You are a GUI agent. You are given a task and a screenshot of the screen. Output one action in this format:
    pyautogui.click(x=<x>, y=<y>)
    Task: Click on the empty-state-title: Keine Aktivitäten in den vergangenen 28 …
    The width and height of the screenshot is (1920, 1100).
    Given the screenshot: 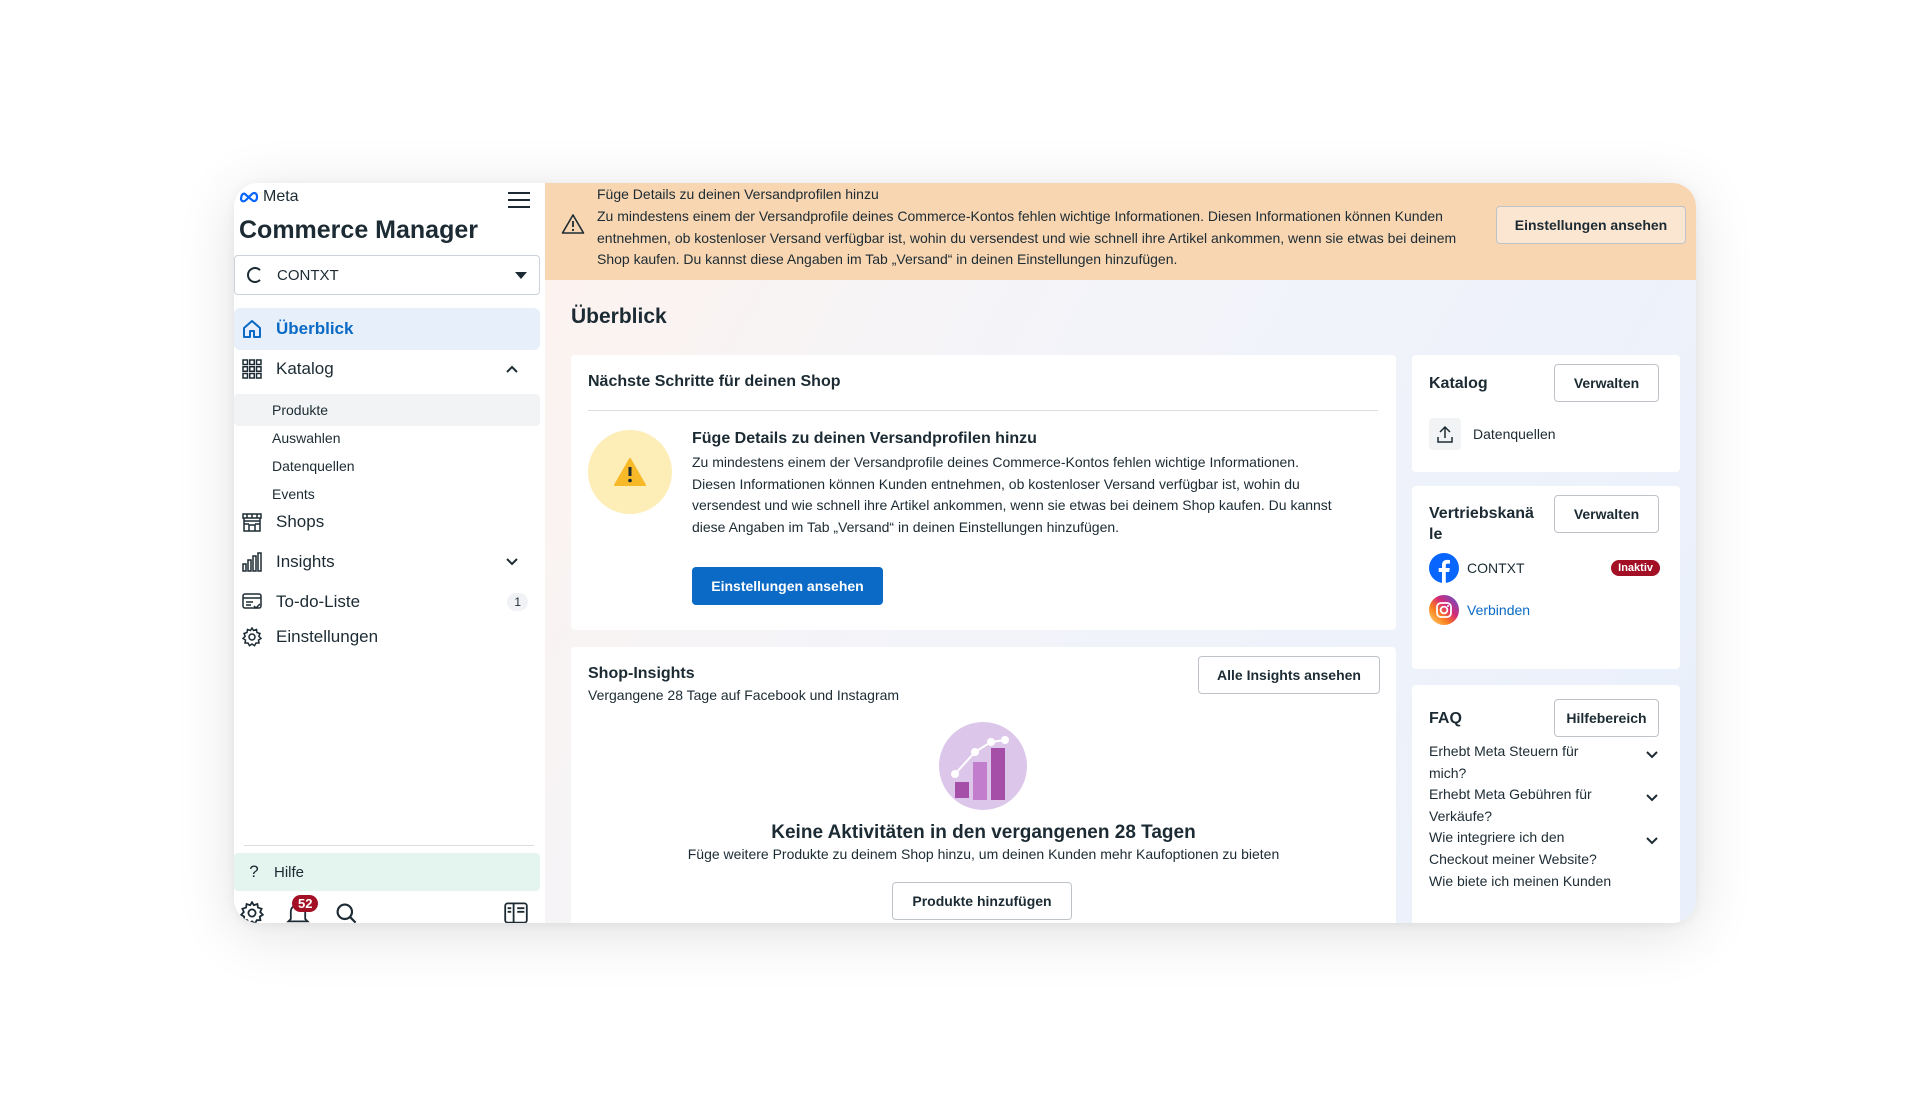 What is the action you would take?
    pyautogui.click(x=983, y=832)
    